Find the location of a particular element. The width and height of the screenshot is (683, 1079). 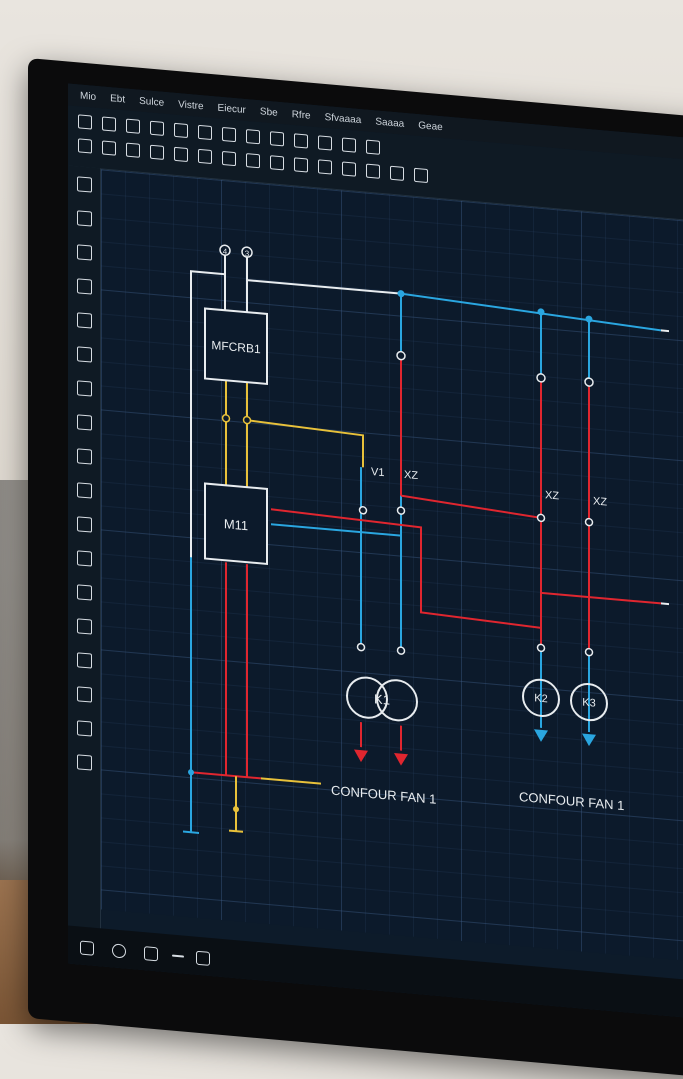

motor-icon is located at coordinates (157, 152).